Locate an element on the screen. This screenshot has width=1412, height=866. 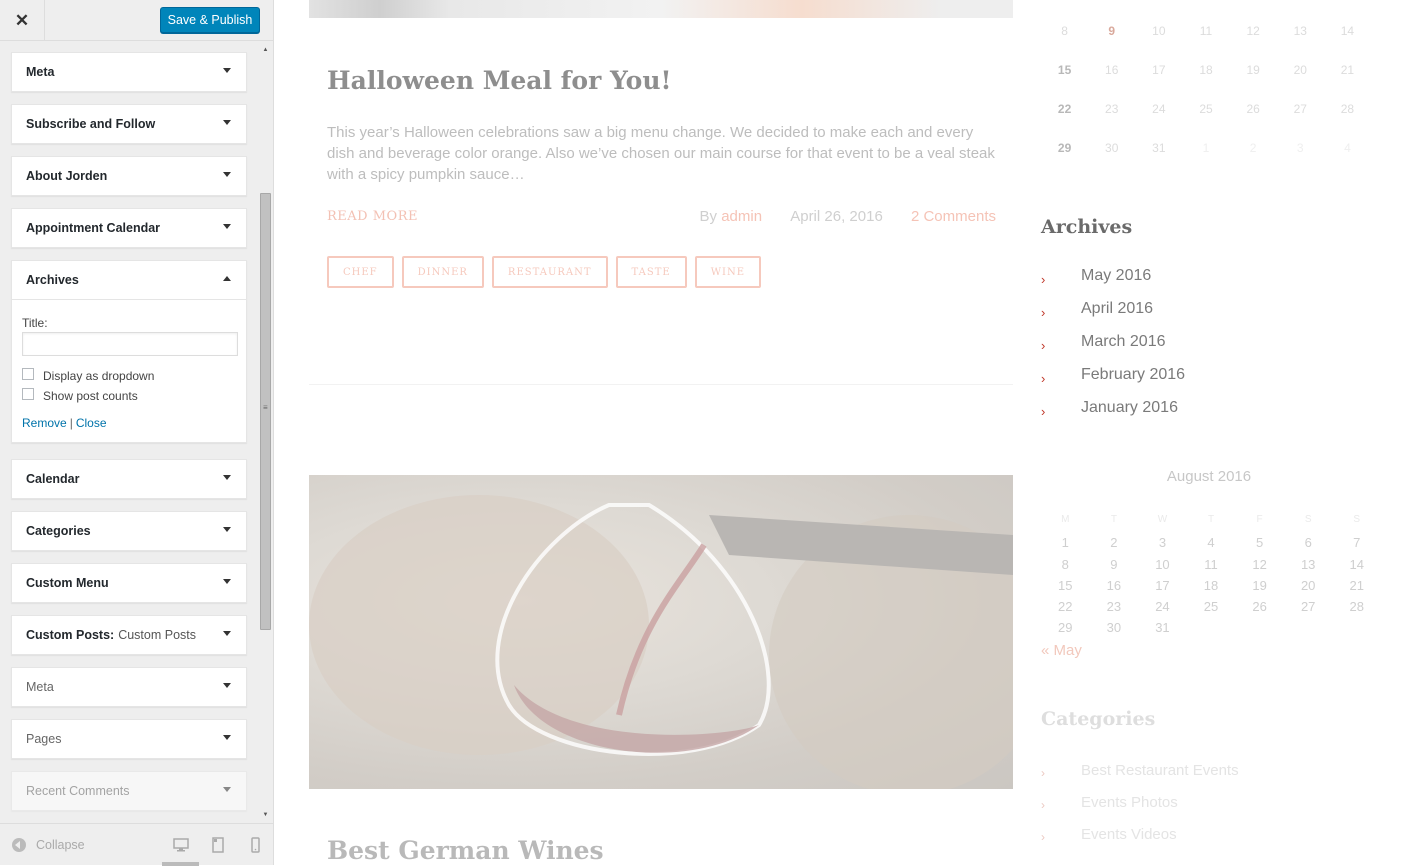
collapse-button: Collapse is located at coordinates (48, 845).